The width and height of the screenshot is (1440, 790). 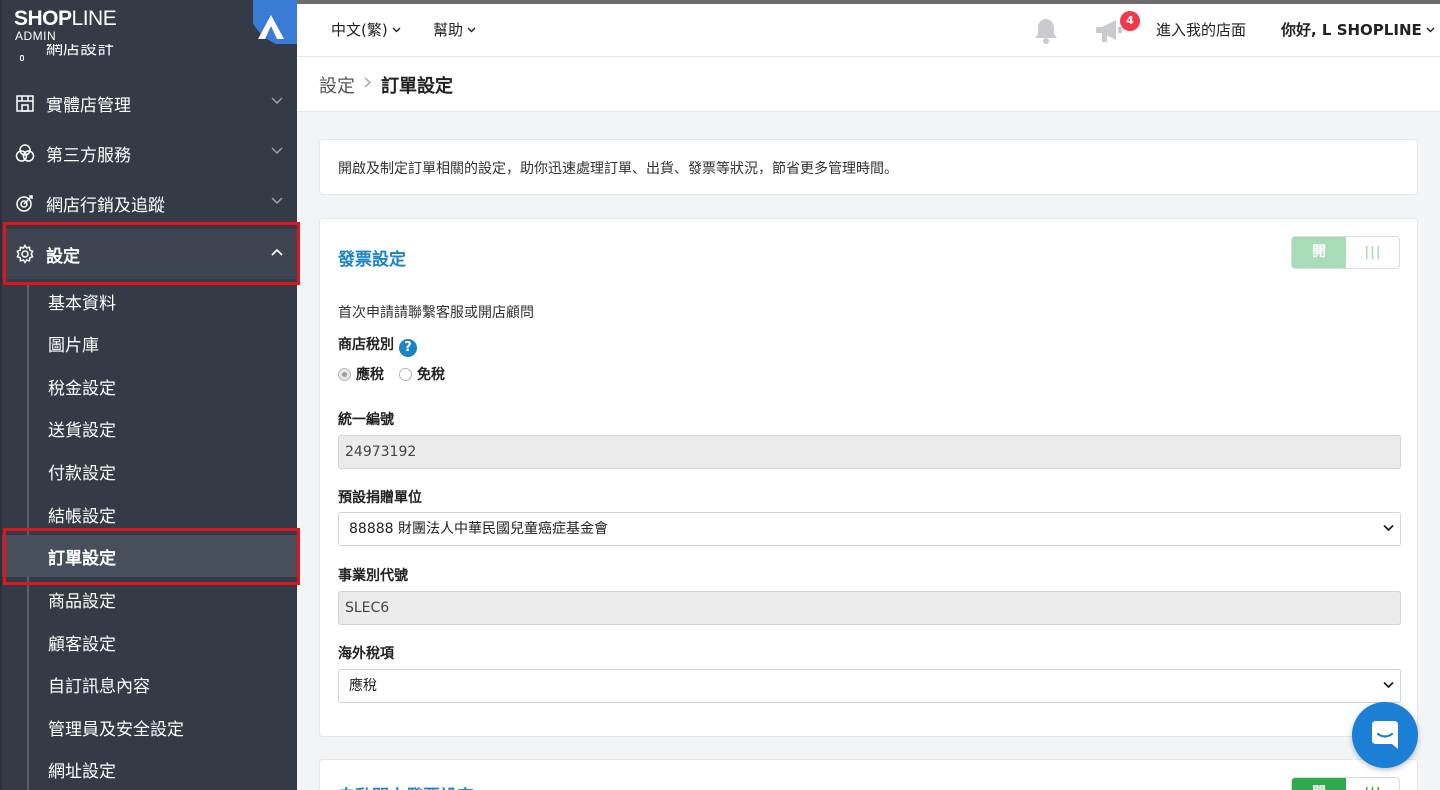 What do you see at coordinates (149, 599) in the screenshot?
I see `sidebar-sub-item-product-settings: 商品設定` at bounding box center [149, 599].